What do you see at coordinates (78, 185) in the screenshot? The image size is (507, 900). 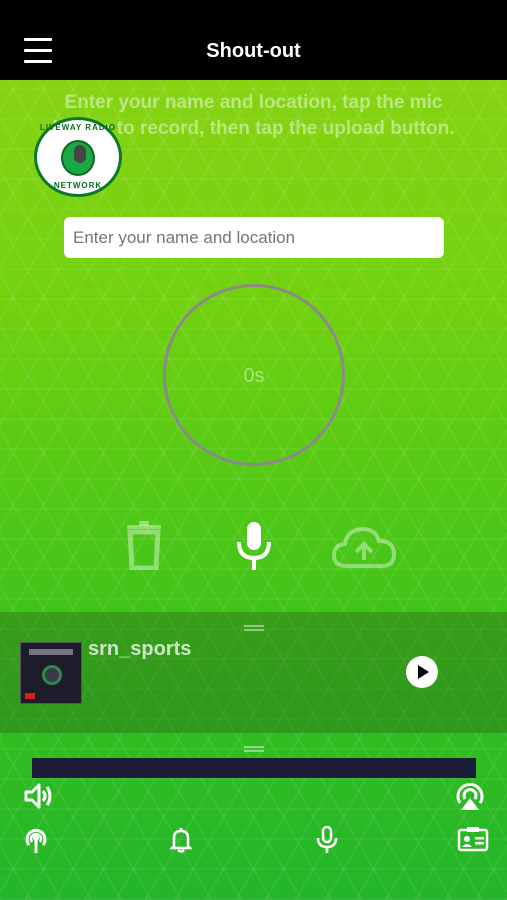 I see `logo-text-bottom: NETWORK` at bounding box center [78, 185].